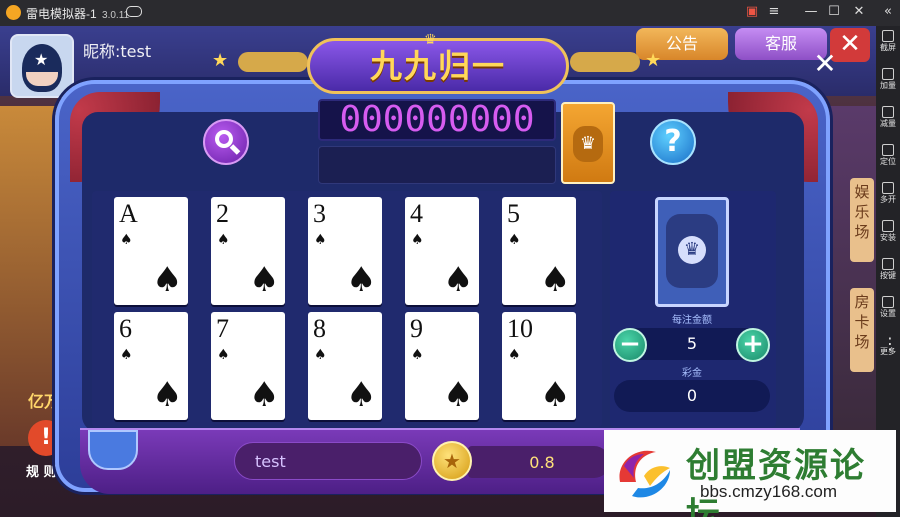  Describe the element at coordinates (539, 366) in the screenshot. I see `playing-card: 10 ♠ ♠` at that location.